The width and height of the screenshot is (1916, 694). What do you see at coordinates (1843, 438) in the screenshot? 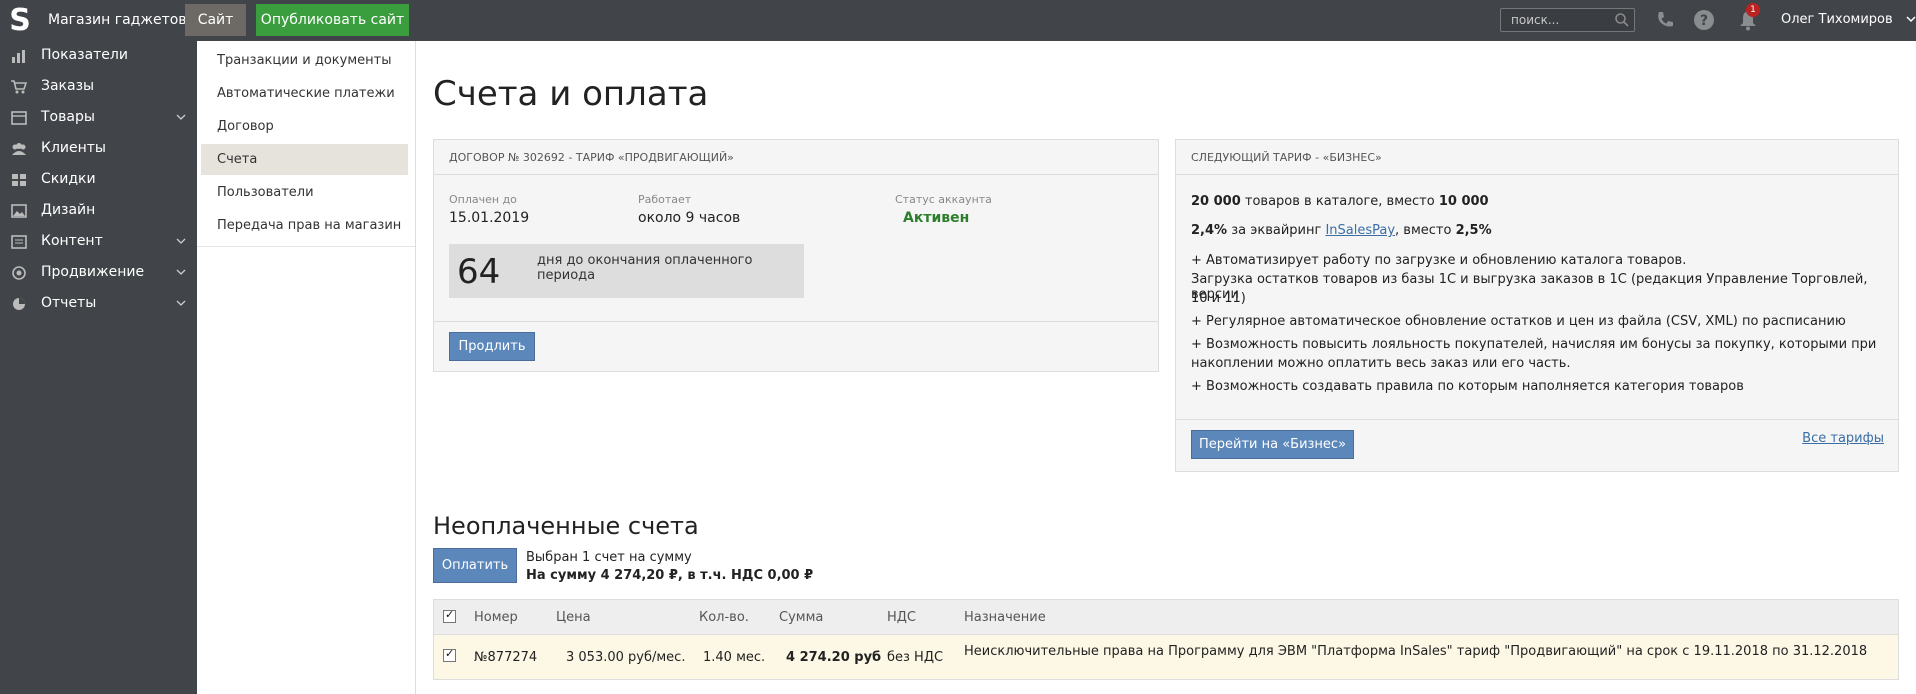
I see `all-tariffs-link: Все тарифы` at bounding box center [1843, 438].